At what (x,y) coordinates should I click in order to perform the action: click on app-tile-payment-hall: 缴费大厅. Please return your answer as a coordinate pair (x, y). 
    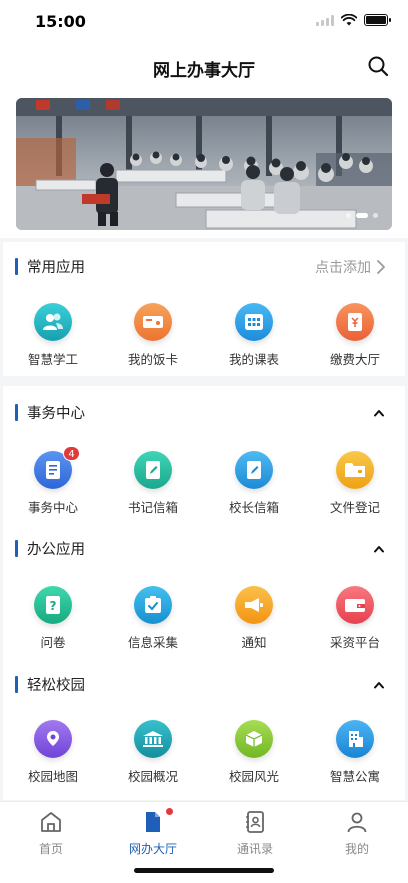
    Looking at the image, I should click on (355, 338).